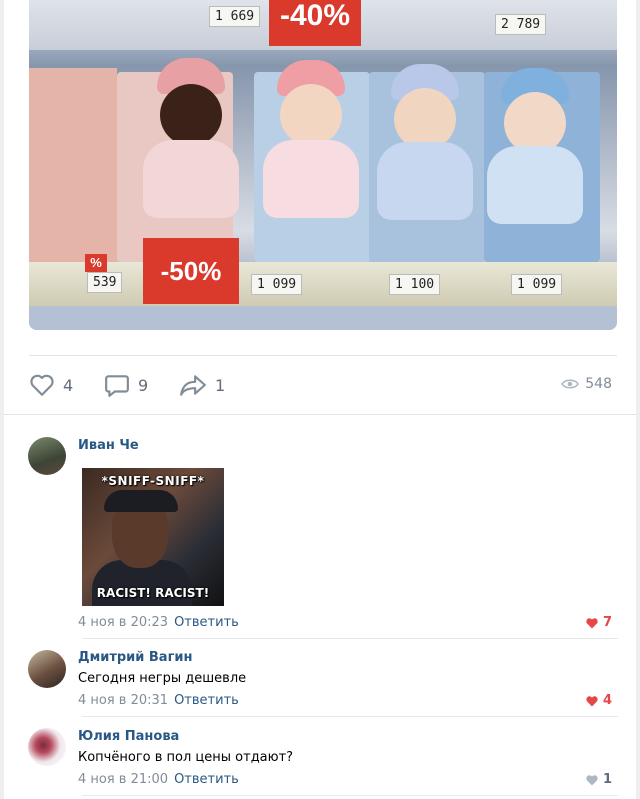  I want to click on price-tag: 539, so click(105, 282).